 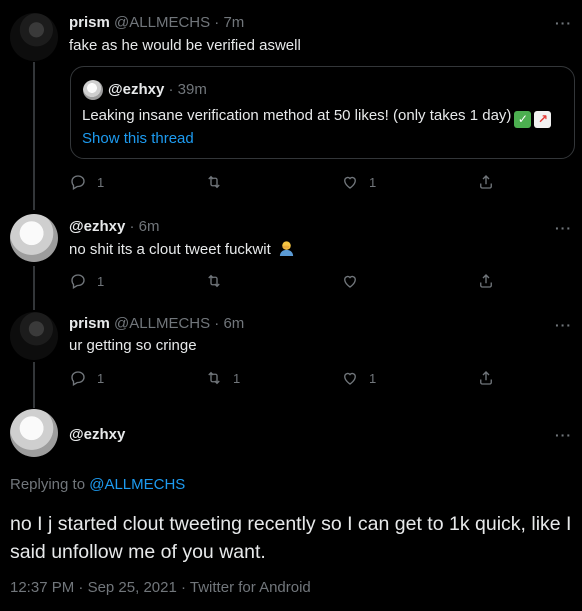 What do you see at coordinates (237, 378) in the screenshot?
I see `retweet-count: 1` at bounding box center [237, 378].